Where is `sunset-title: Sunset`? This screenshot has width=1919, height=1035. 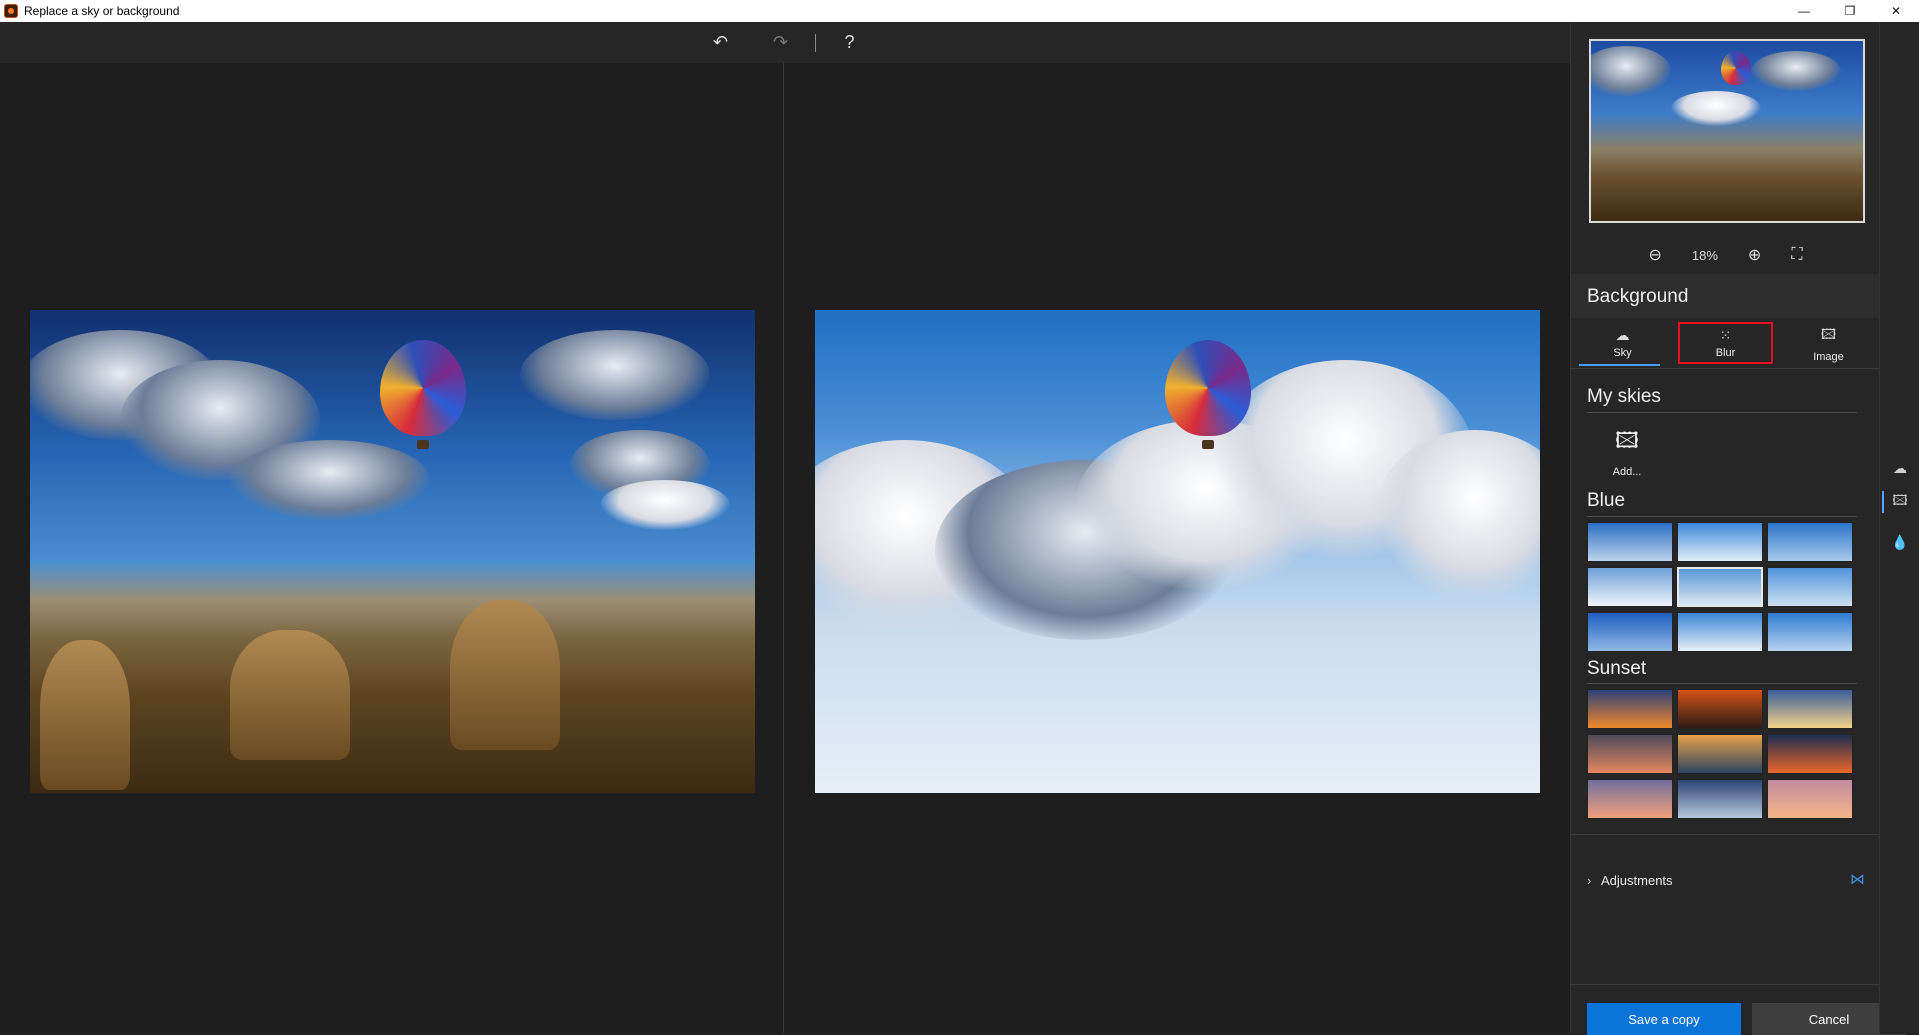
sunset-title: Sunset is located at coordinates (1617, 668).